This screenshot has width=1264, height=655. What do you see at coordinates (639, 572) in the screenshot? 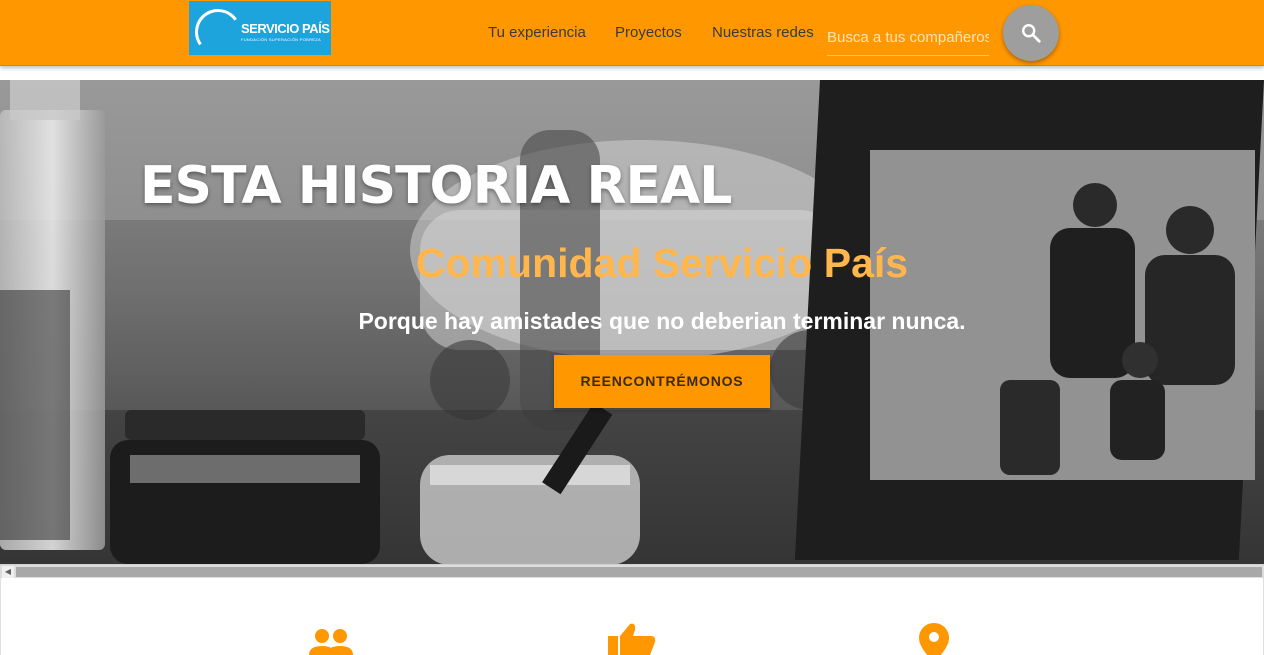
I see `scrollbar-thumb` at bounding box center [639, 572].